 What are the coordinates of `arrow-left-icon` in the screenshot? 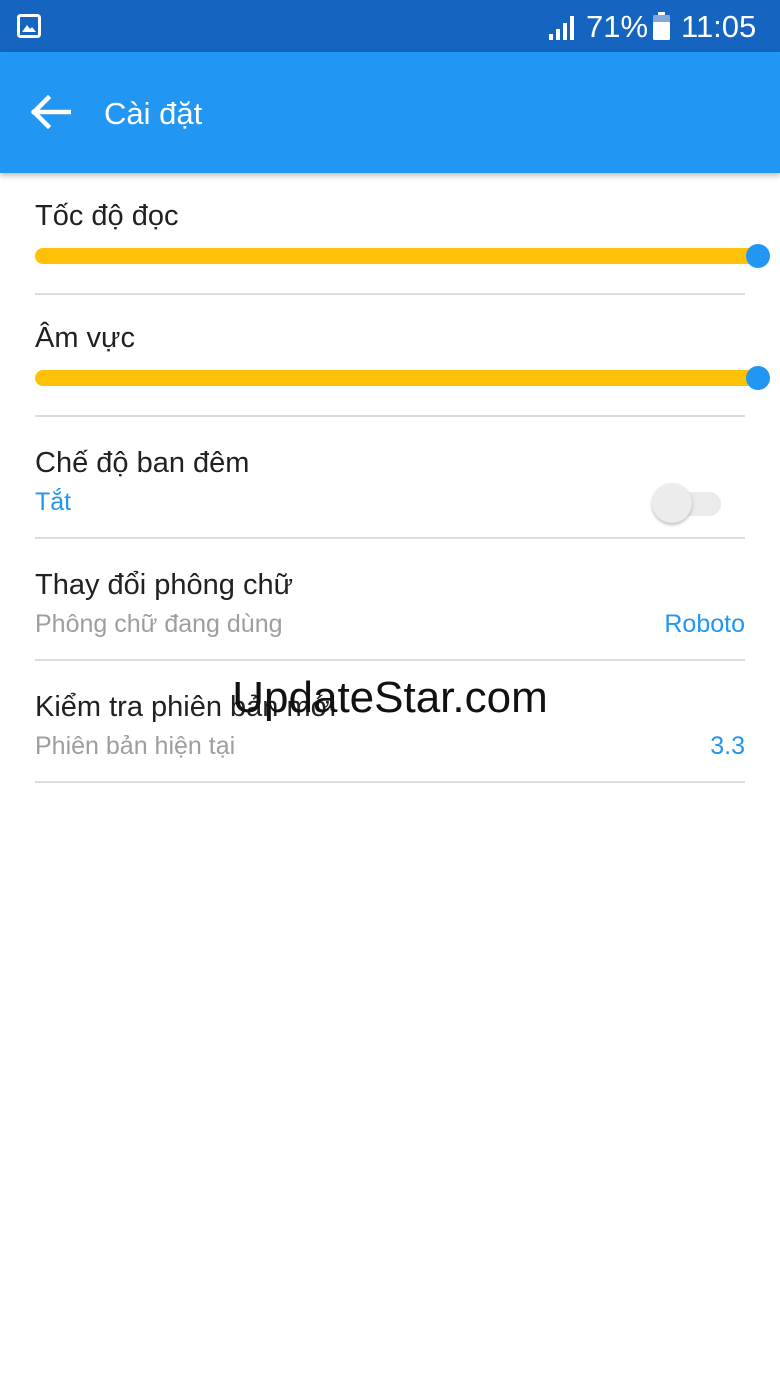 It's located at (50, 112).